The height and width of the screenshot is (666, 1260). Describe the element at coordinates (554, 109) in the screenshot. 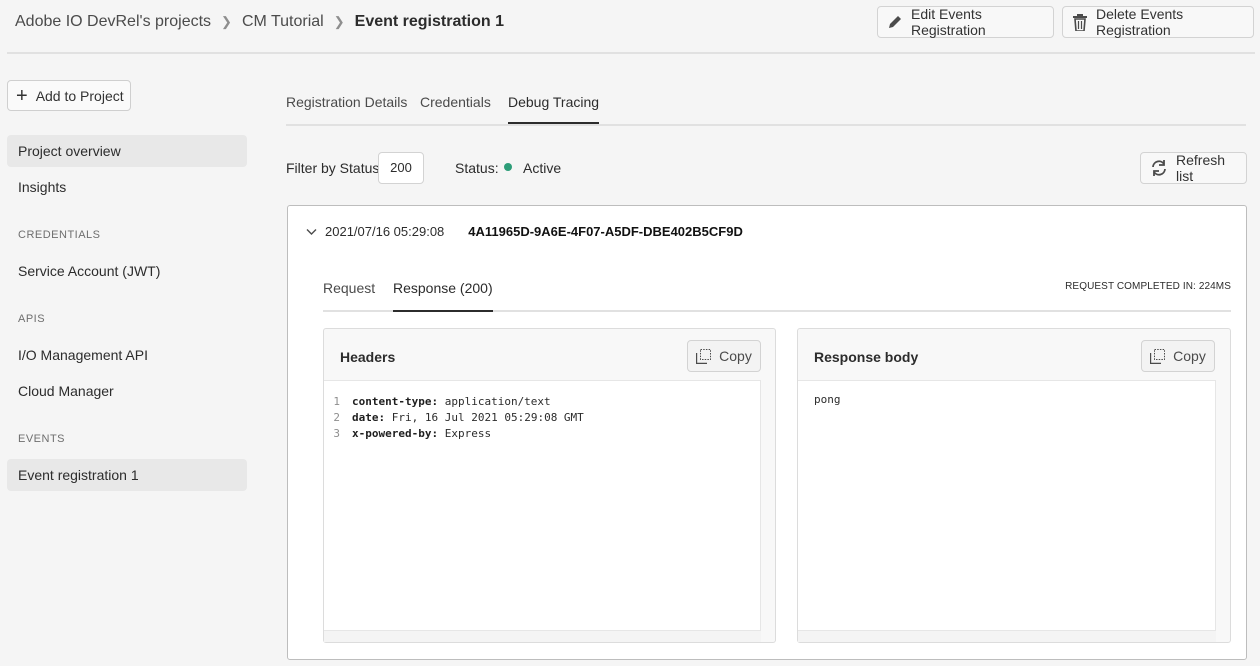

I see `tab-debug-tracing: Debug Tracing` at that location.